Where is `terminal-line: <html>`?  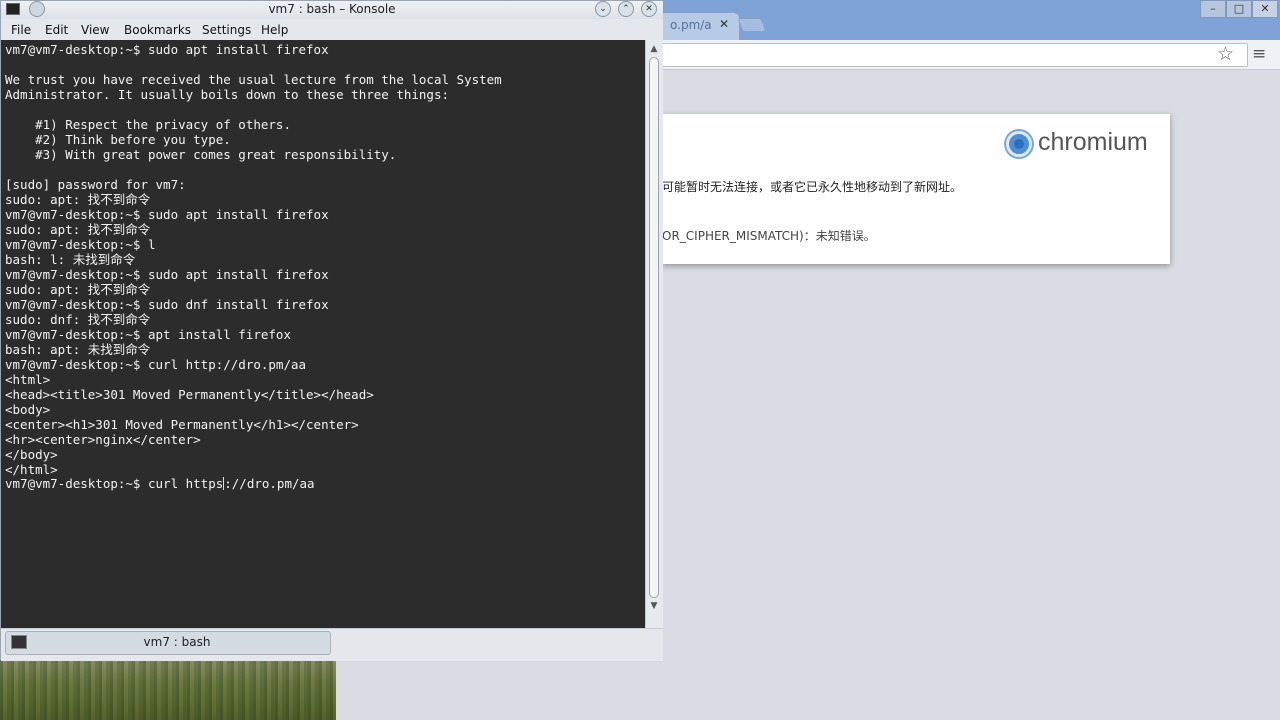
terminal-line: <html> is located at coordinates (28, 379).